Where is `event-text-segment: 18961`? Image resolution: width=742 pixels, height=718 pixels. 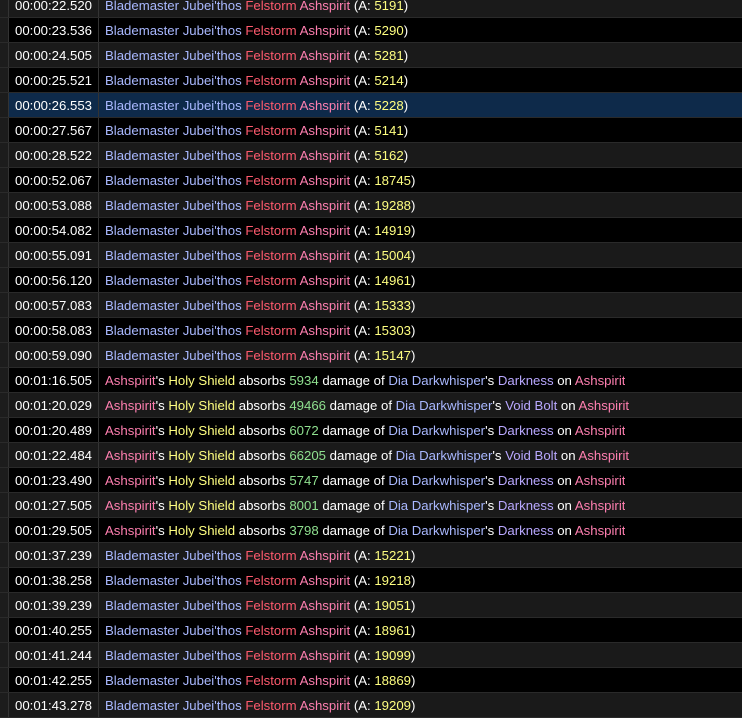
event-text-segment: 18961 is located at coordinates (393, 630).